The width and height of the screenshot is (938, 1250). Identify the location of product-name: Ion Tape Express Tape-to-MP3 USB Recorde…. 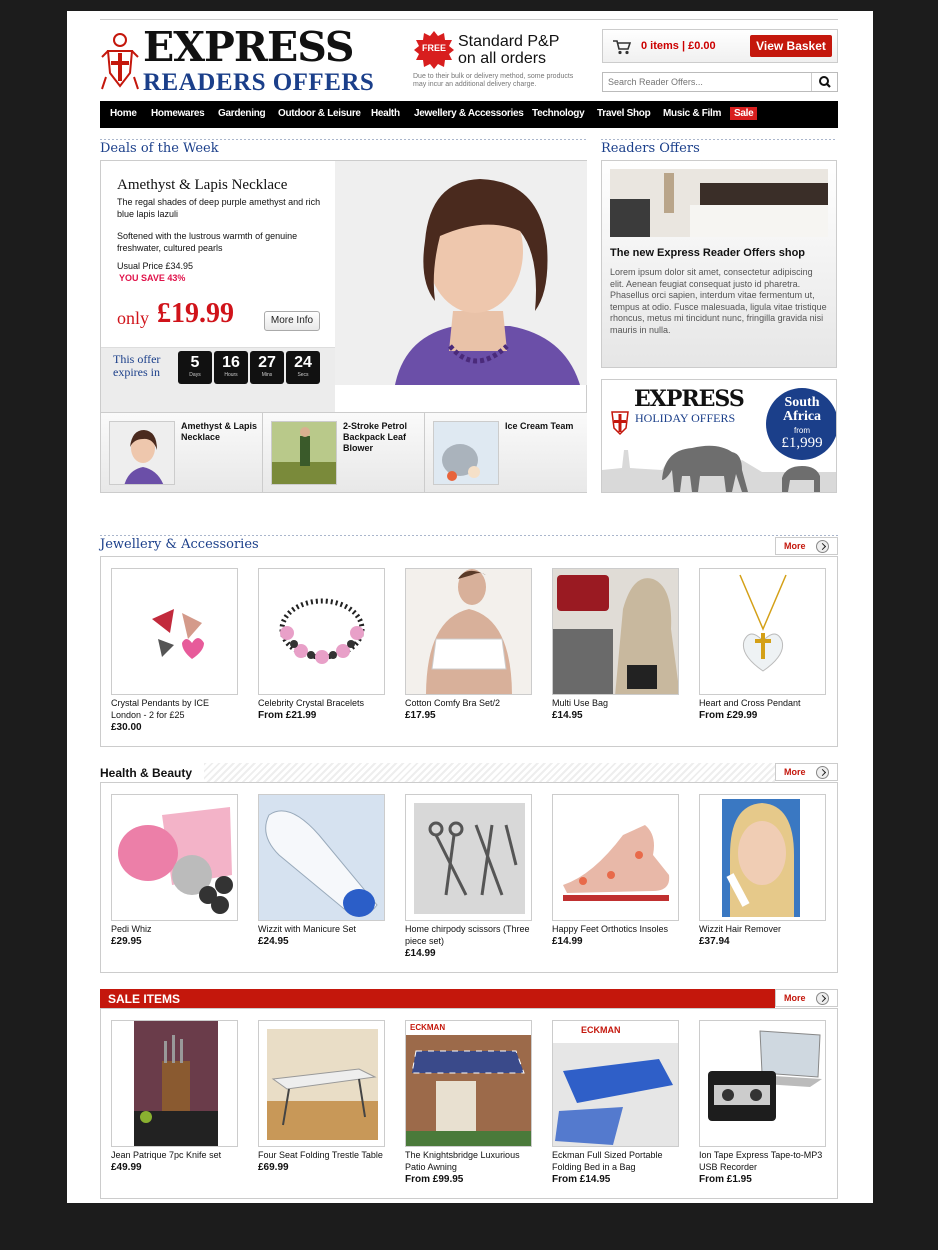
(761, 1161).